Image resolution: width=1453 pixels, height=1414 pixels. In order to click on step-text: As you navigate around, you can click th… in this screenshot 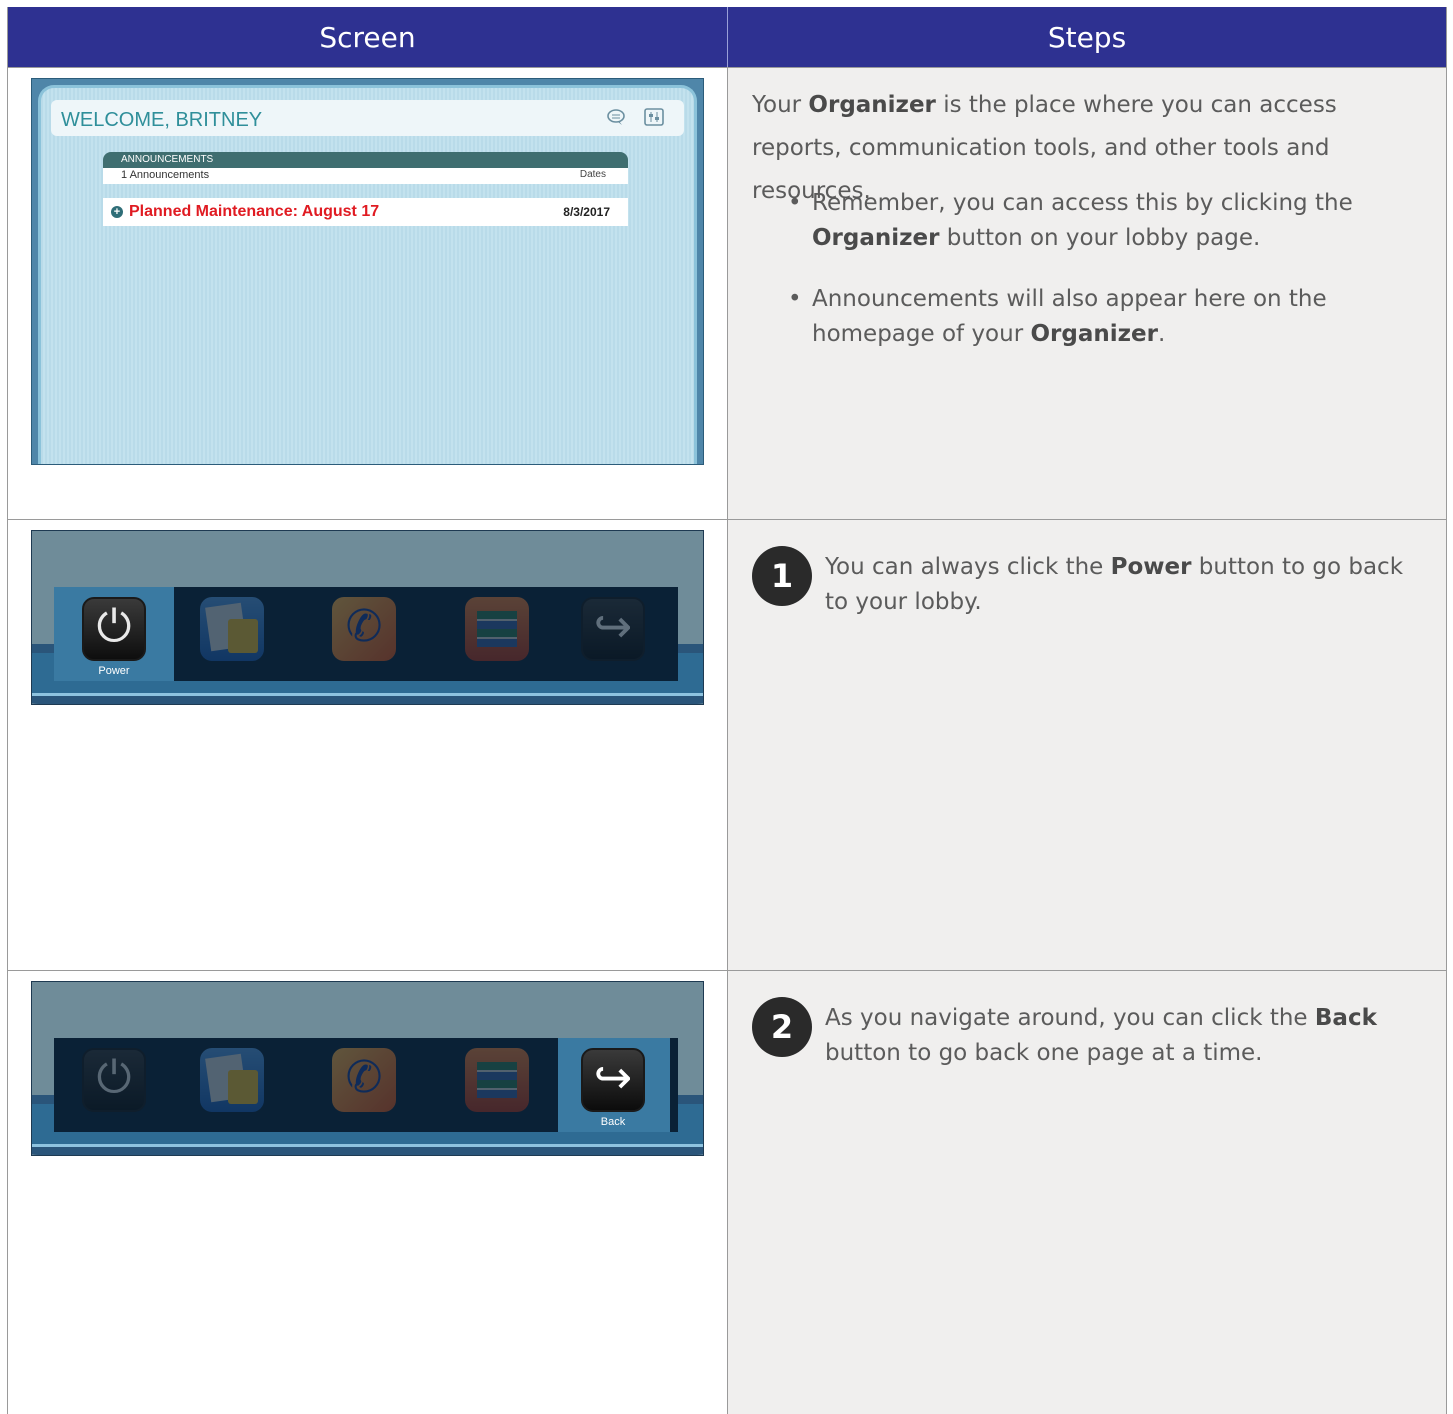, I will do `click(1101, 1035)`.